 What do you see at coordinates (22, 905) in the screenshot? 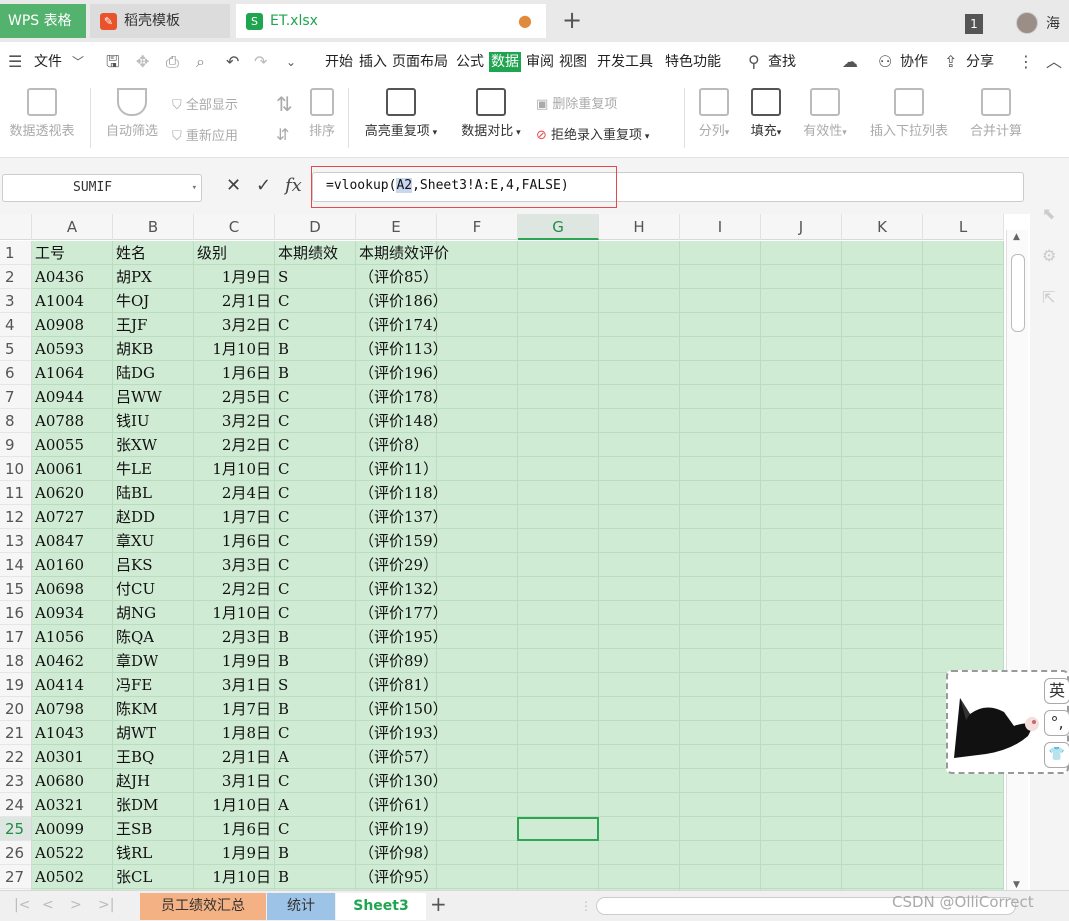
I see `first-sheet-icon: |<` at bounding box center [22, 905].